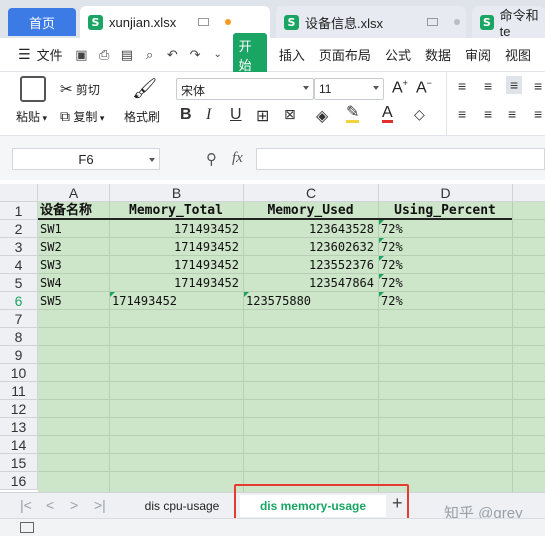 The height and width of the screenshot is (536, 545). I want to click on bold-icon: B, so click(186, 115).